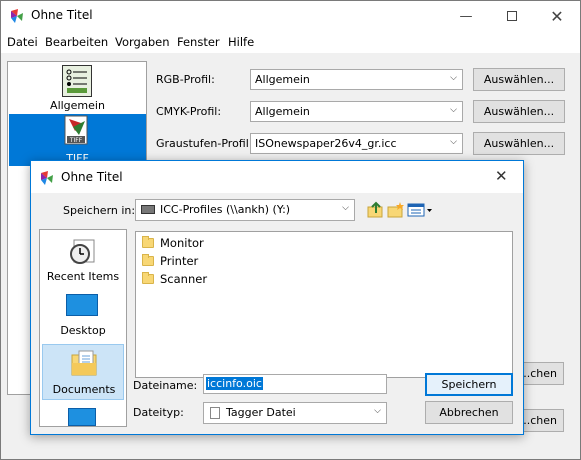 This screenshot has width=581, height=460. Describe the element at coordinates (82, 305) in the screenshot. I see `desktop-icon` at that location.